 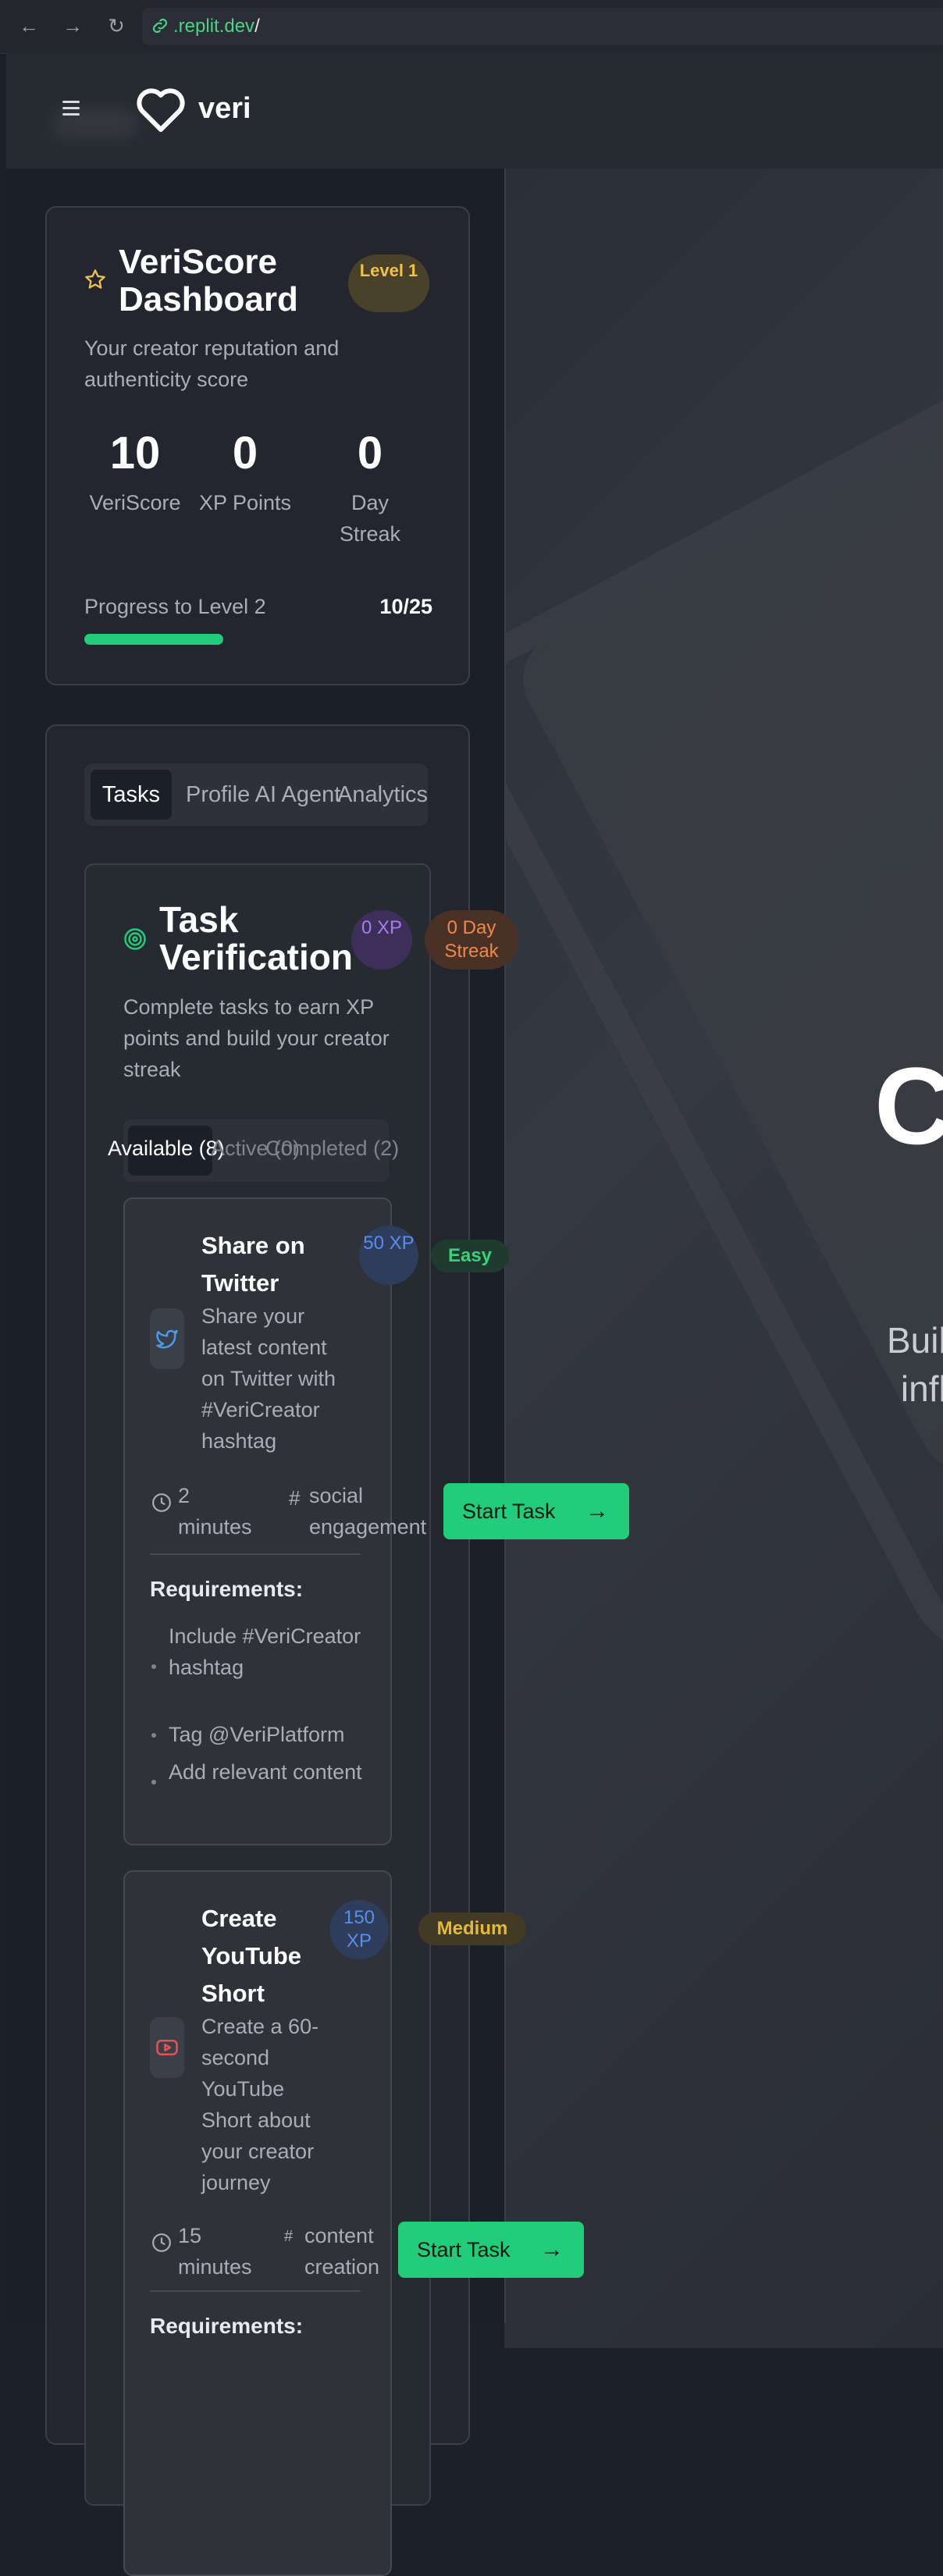 I want to click on task-title: Share on Twitter, so click(x=253, y=1264).